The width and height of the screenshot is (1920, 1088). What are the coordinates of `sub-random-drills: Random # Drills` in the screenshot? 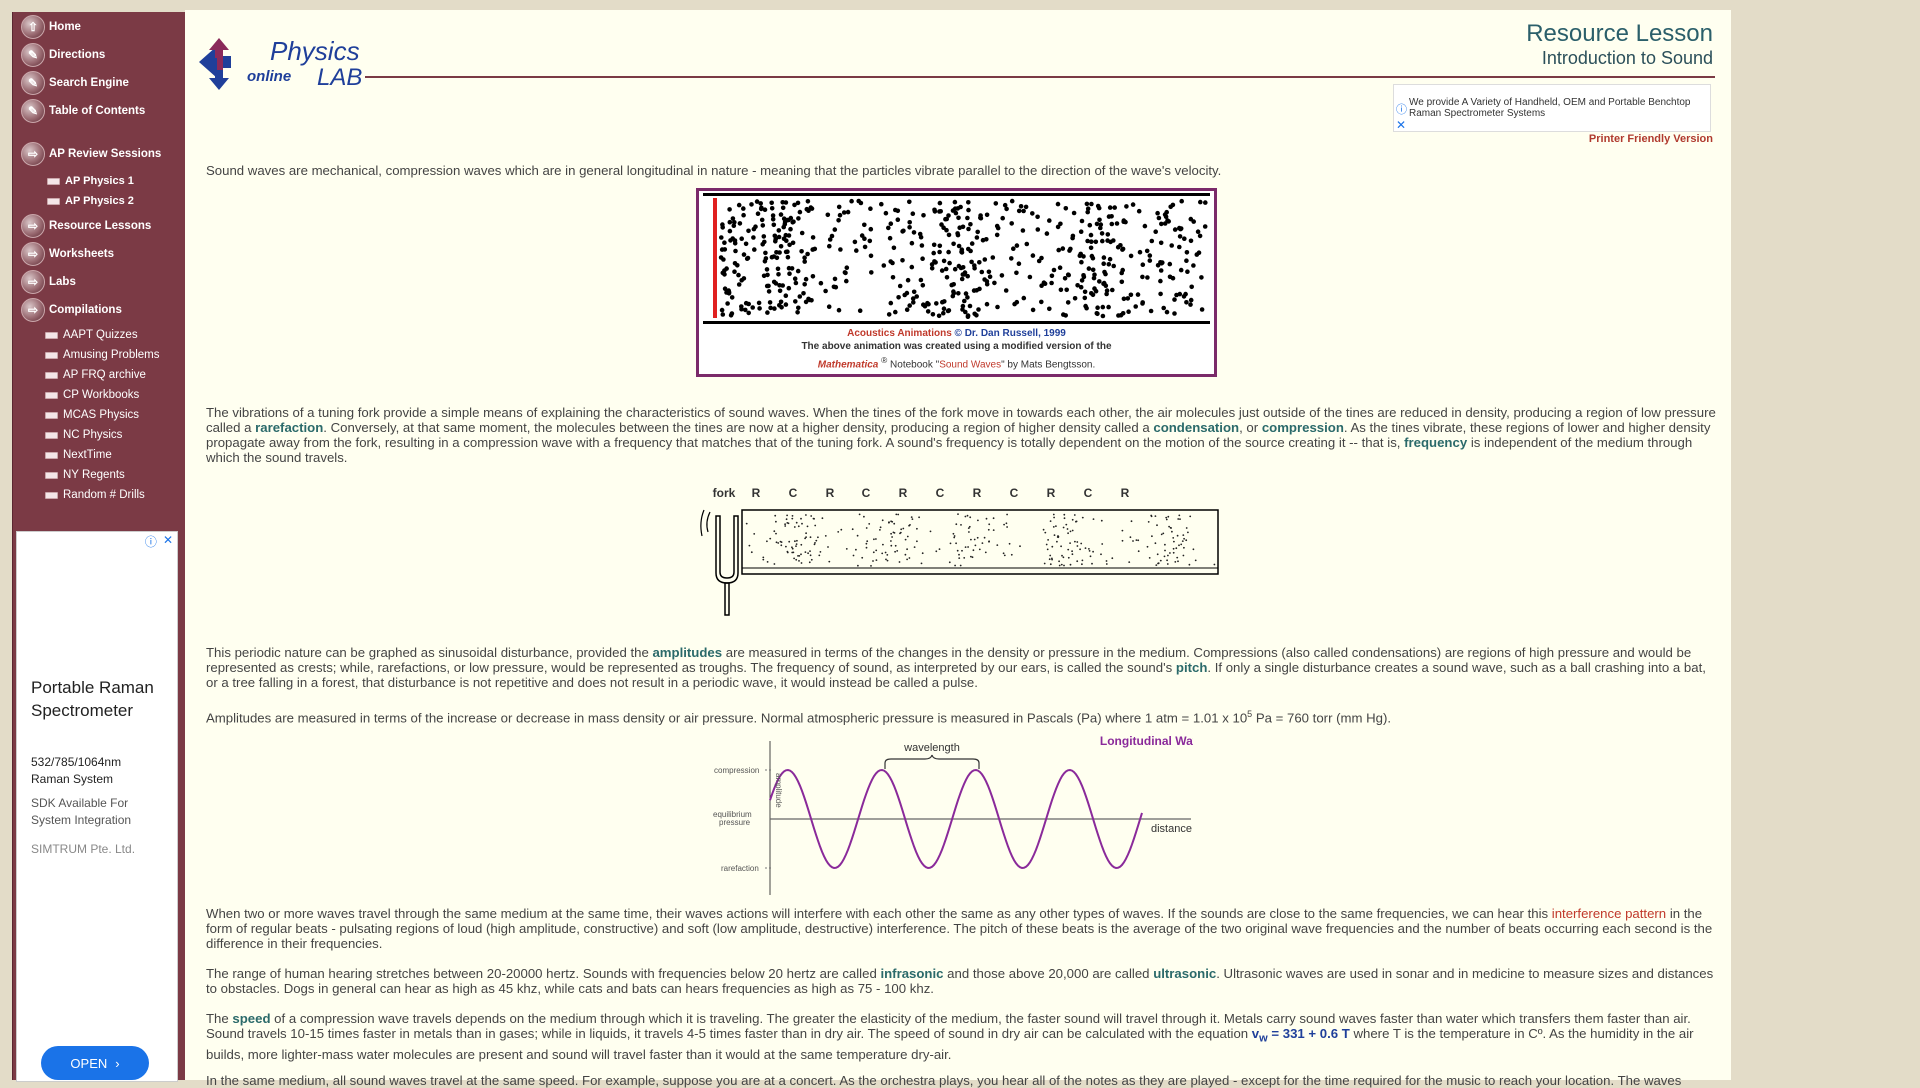 It's located at (95, 495).